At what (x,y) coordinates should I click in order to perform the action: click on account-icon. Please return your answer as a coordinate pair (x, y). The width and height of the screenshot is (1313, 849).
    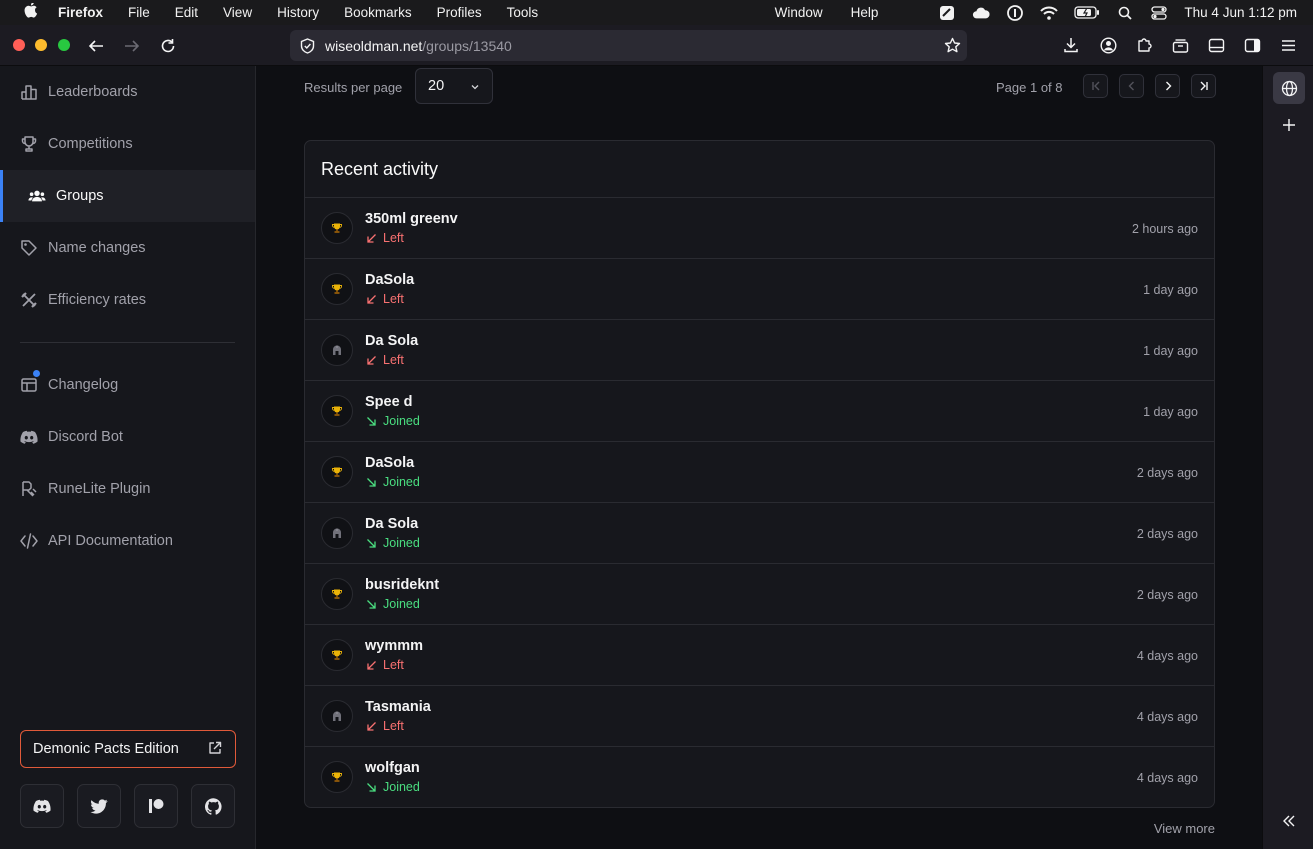
    Looking at the image, I should click on (1108, 45).